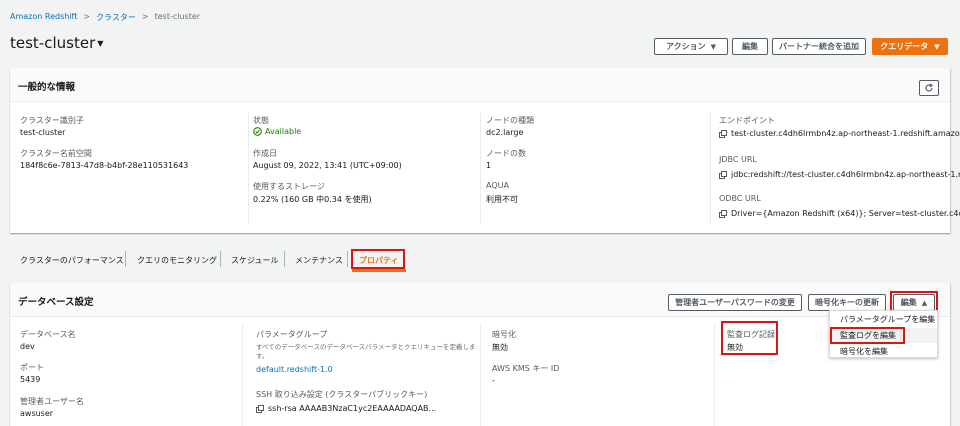 This screenshot has width=960, height=426. I want to click on breadcrumb-current: test-cluster, so click(177, 16).